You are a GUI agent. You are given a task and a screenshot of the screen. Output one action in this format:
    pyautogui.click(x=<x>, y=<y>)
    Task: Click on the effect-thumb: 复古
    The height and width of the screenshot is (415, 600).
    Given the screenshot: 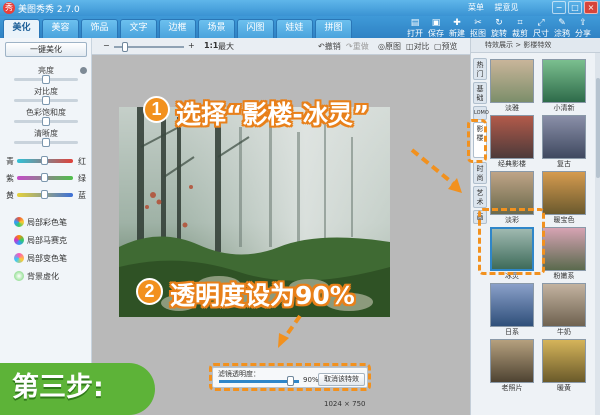 What is the action you would take?
    pyautogui.click(x=564, y=142)
    